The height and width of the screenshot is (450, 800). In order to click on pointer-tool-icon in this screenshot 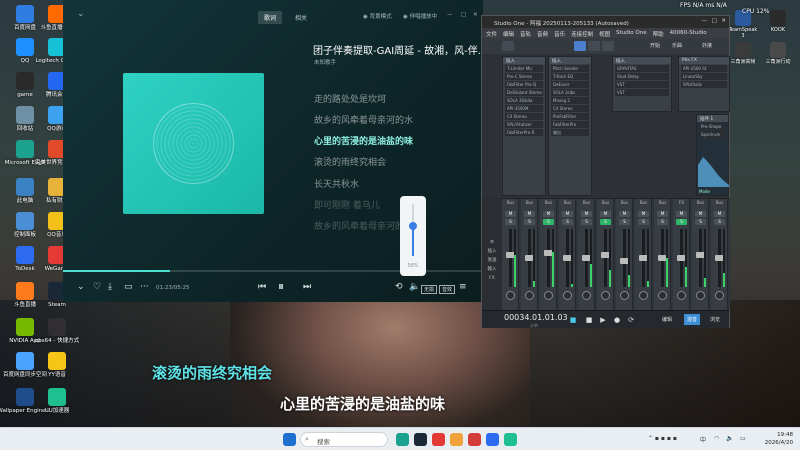, I will do `click(580, 46)`.